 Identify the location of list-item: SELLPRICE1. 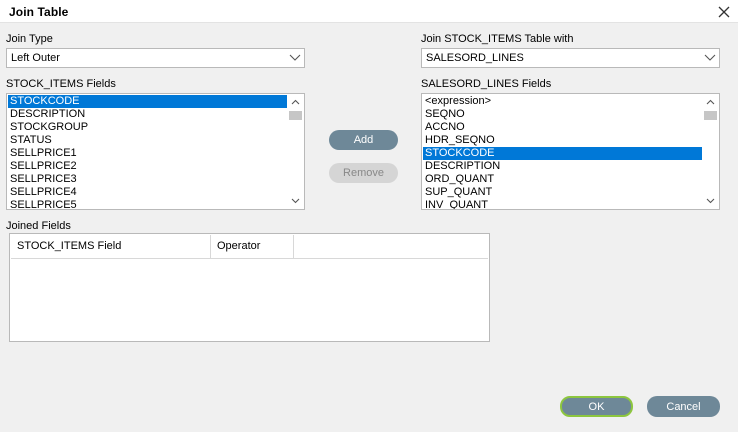
(147, 153).